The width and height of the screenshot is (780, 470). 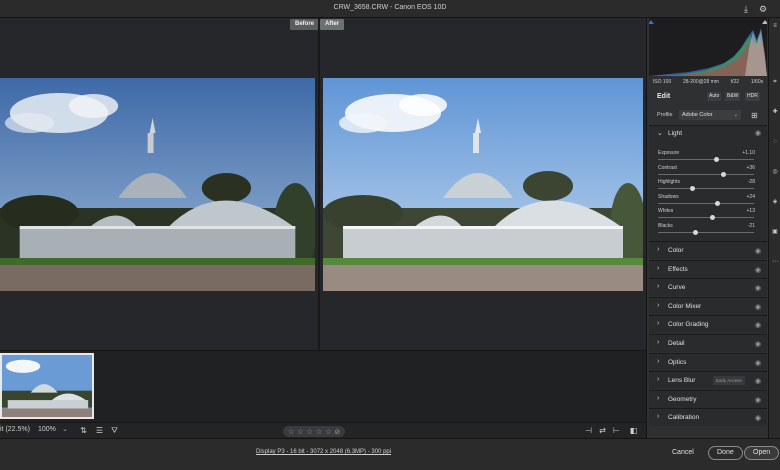 What do you see at coordinates (752, 96) in the screenshot?
I see `hdr-button: HDR` at bounding box center [752, 96].